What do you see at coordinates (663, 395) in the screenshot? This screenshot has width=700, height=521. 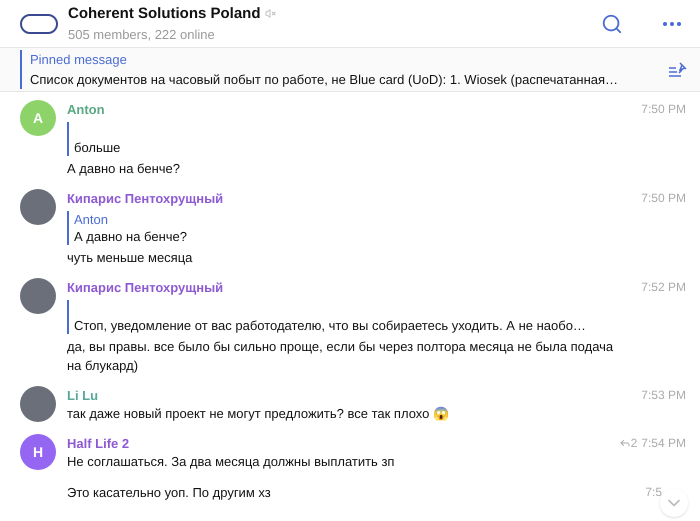 I see `message-time: 7:53 PM` at bounding box center [663, 395].